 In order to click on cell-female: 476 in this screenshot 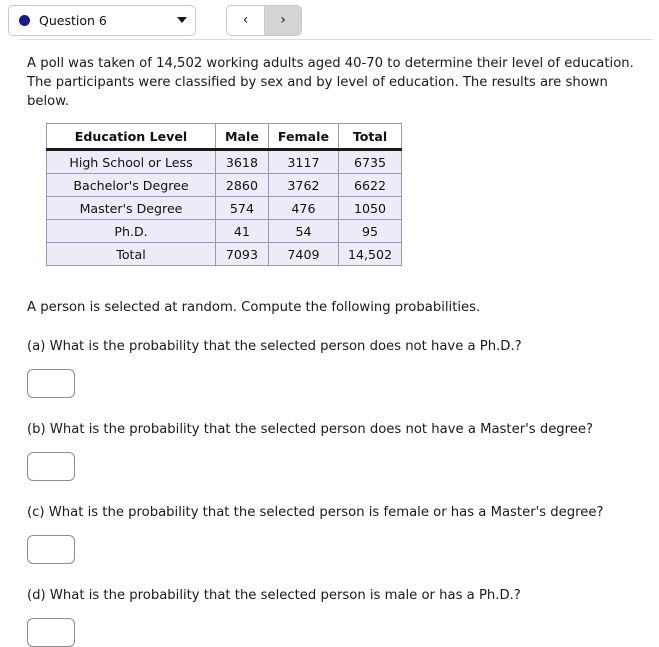, I will do `click(303, 208)`.